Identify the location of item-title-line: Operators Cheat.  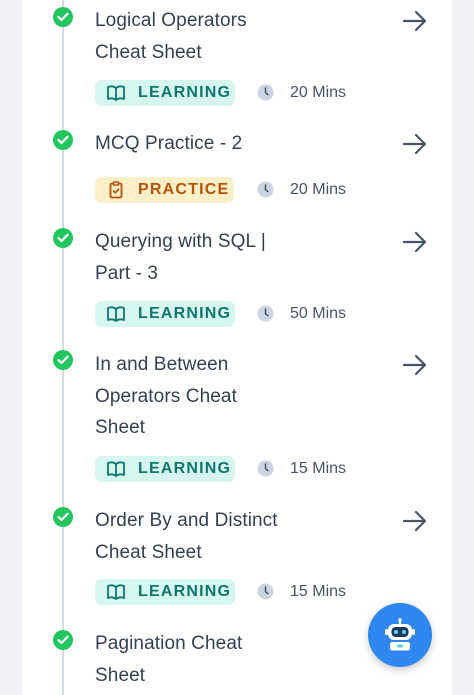
(166, 396).